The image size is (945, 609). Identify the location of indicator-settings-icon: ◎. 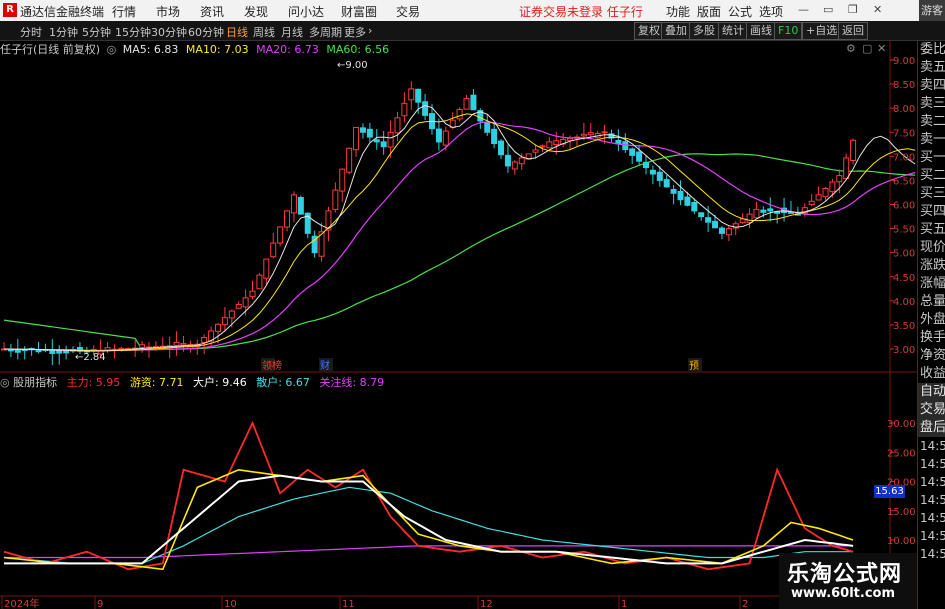
(5, 382).